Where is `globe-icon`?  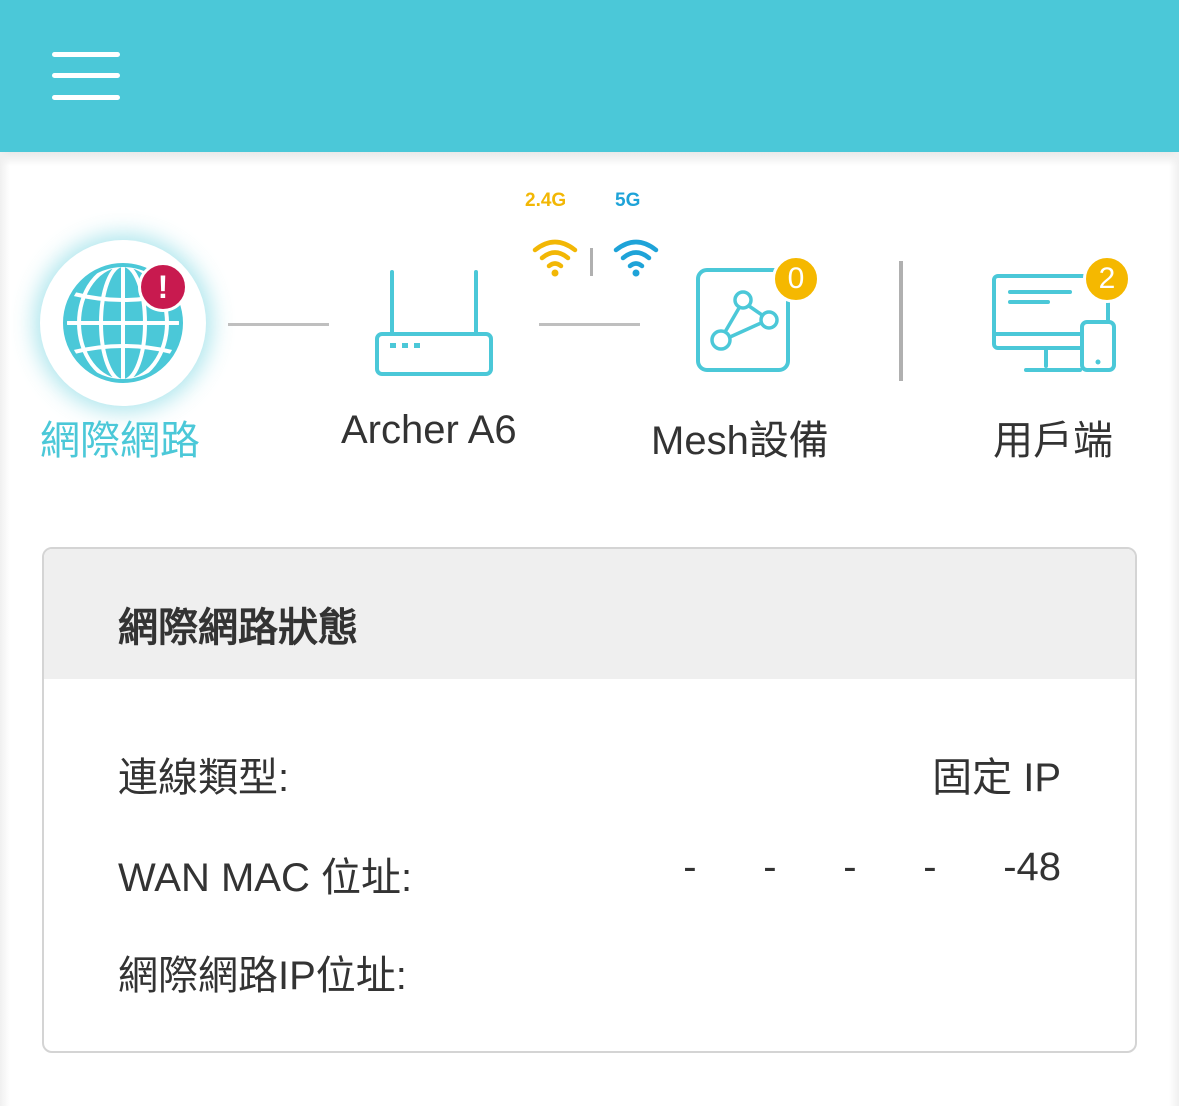
globe-icon is located at coordinates (123, 323).